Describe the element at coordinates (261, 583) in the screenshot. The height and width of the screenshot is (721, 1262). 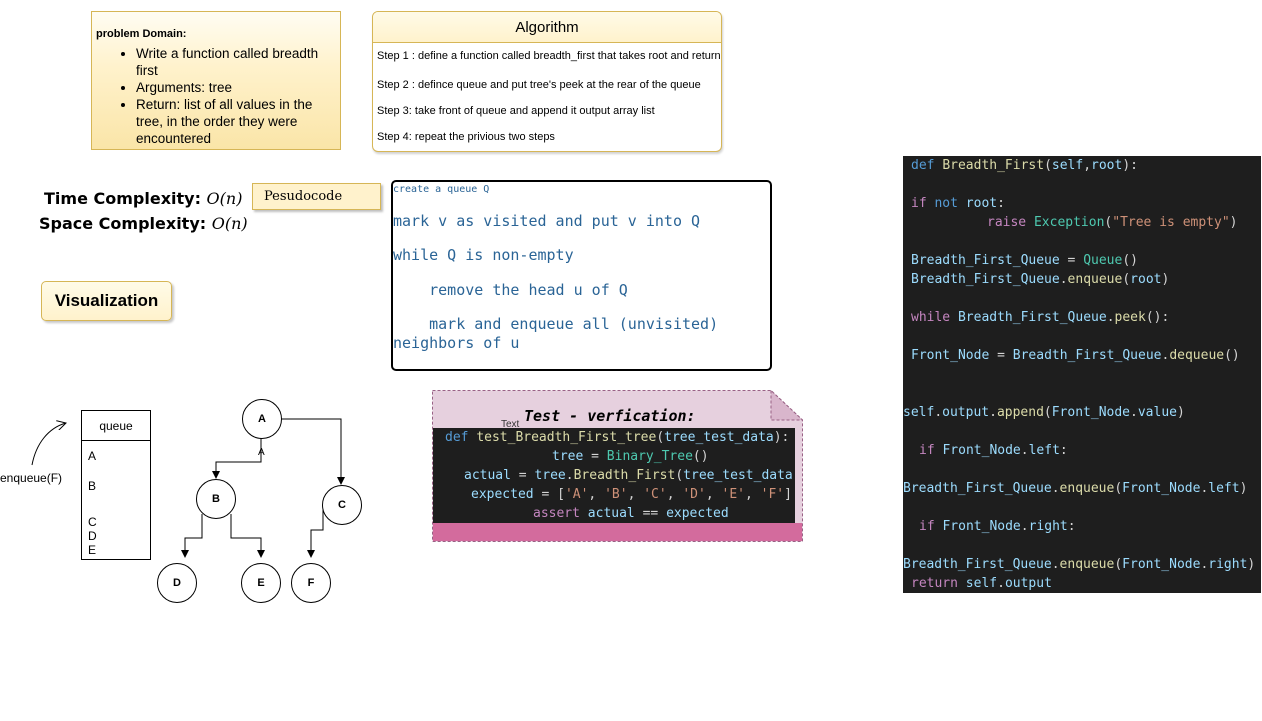
I see `tree-node: E` at that location.